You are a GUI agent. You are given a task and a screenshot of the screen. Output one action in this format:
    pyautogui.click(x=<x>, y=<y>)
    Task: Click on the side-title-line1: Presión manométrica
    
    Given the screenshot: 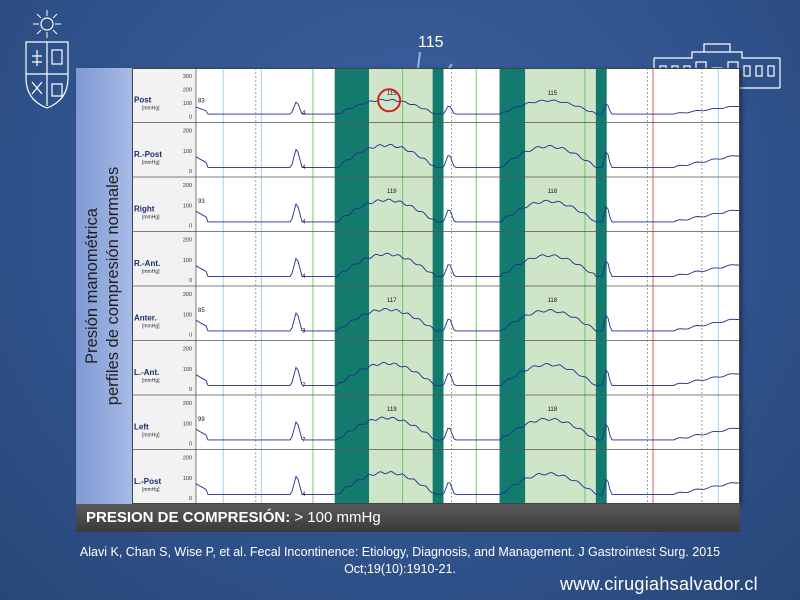 What is the action you would take?
    pyautogui.click(x=92, y=286)
    